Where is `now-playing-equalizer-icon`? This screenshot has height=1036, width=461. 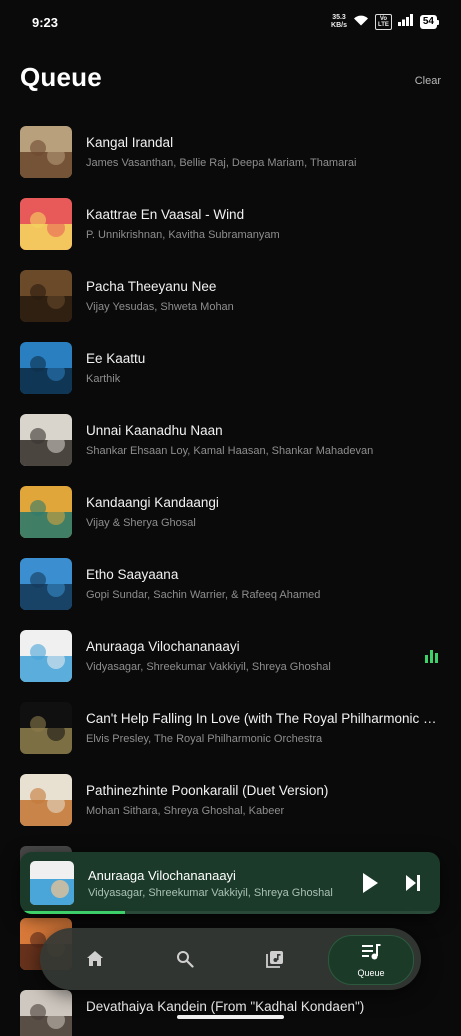 now-playing-equalizer-icon is located at coordinates (432, 658).